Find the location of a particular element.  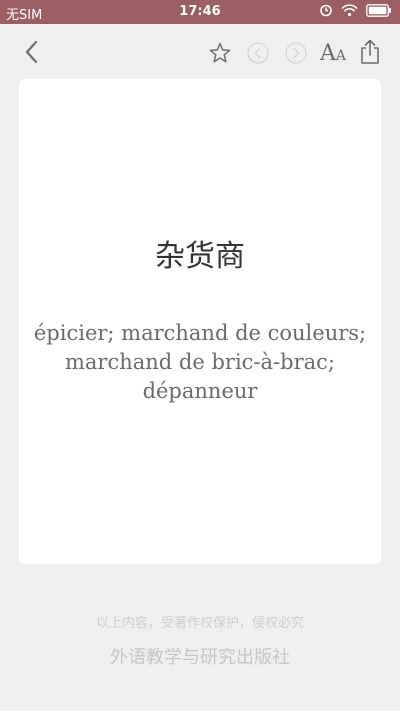

previous-entry-button is located at coordinates (258, 53).